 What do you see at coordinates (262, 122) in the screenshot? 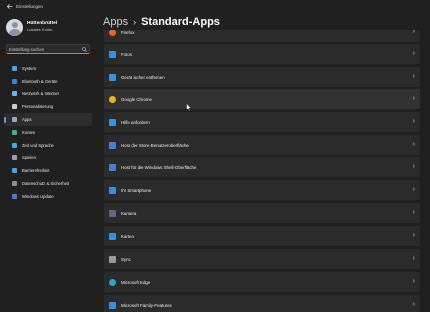
I see `list-item: Hilfe anfordern ›` at bounding box center [262, 122].